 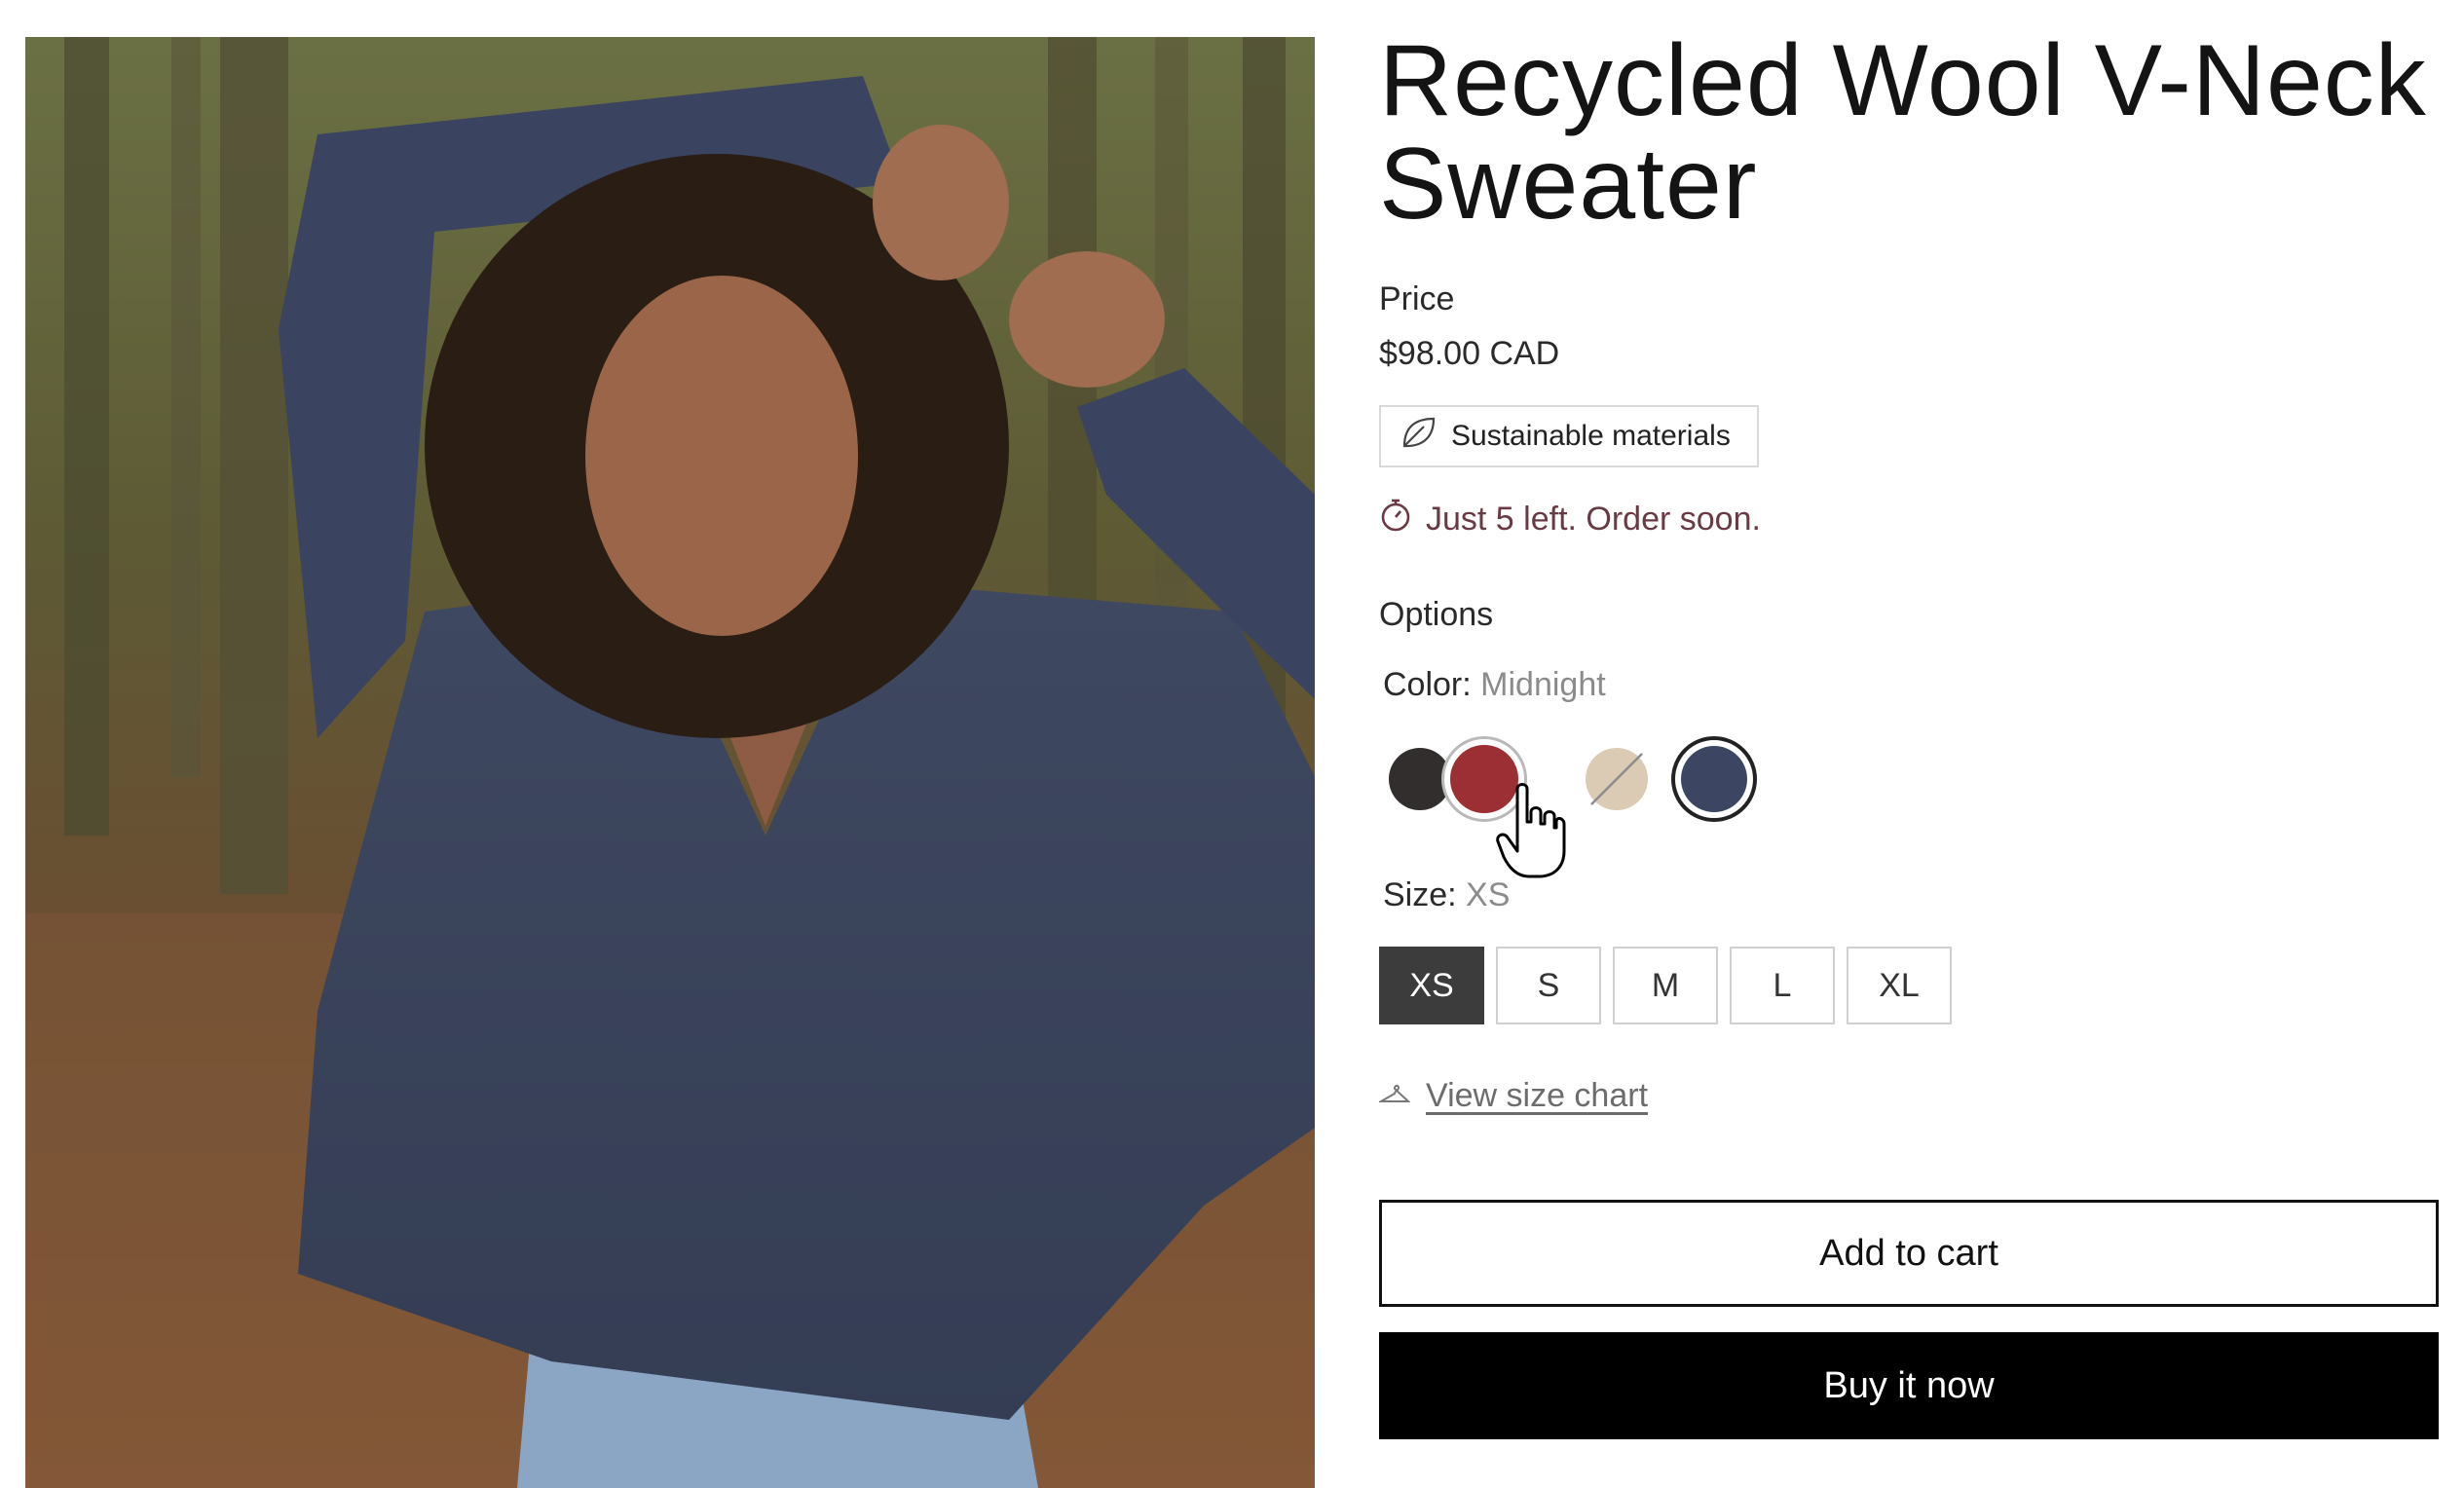 I want to click on color-swatch-4-fill, so click(x=1714, y=779).